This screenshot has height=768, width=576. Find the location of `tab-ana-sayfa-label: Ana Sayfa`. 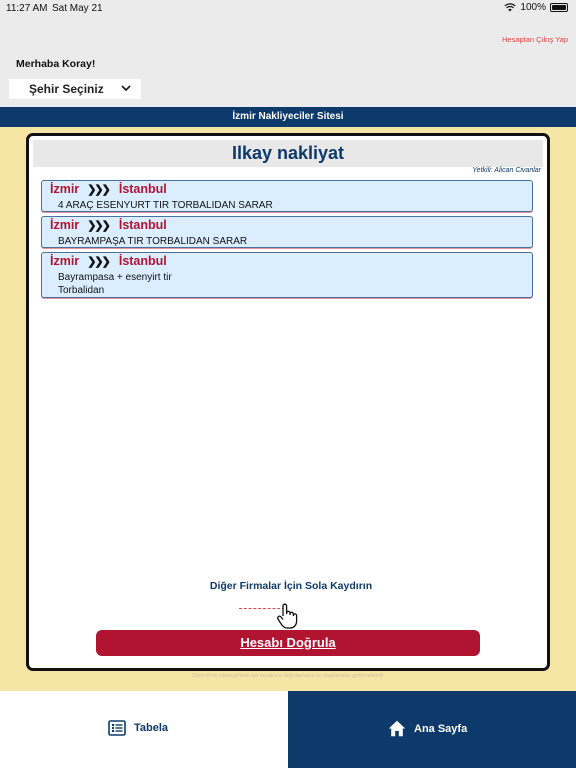

tab-ana-sayfa-label: Ana Sayfa is located at coordinates (441, 728).